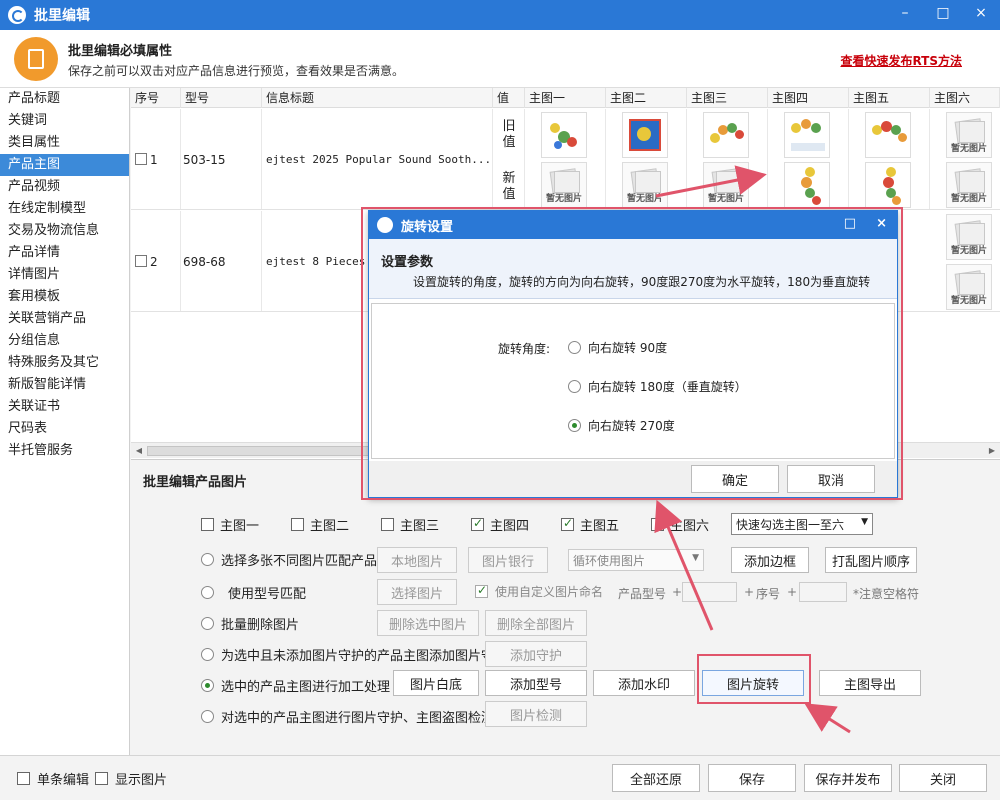 This screenshot has height=800, width=1000. Describe the element at coordinates (850, 223) in the screenshot. I see `dialog-maximize-button: □` at that location.